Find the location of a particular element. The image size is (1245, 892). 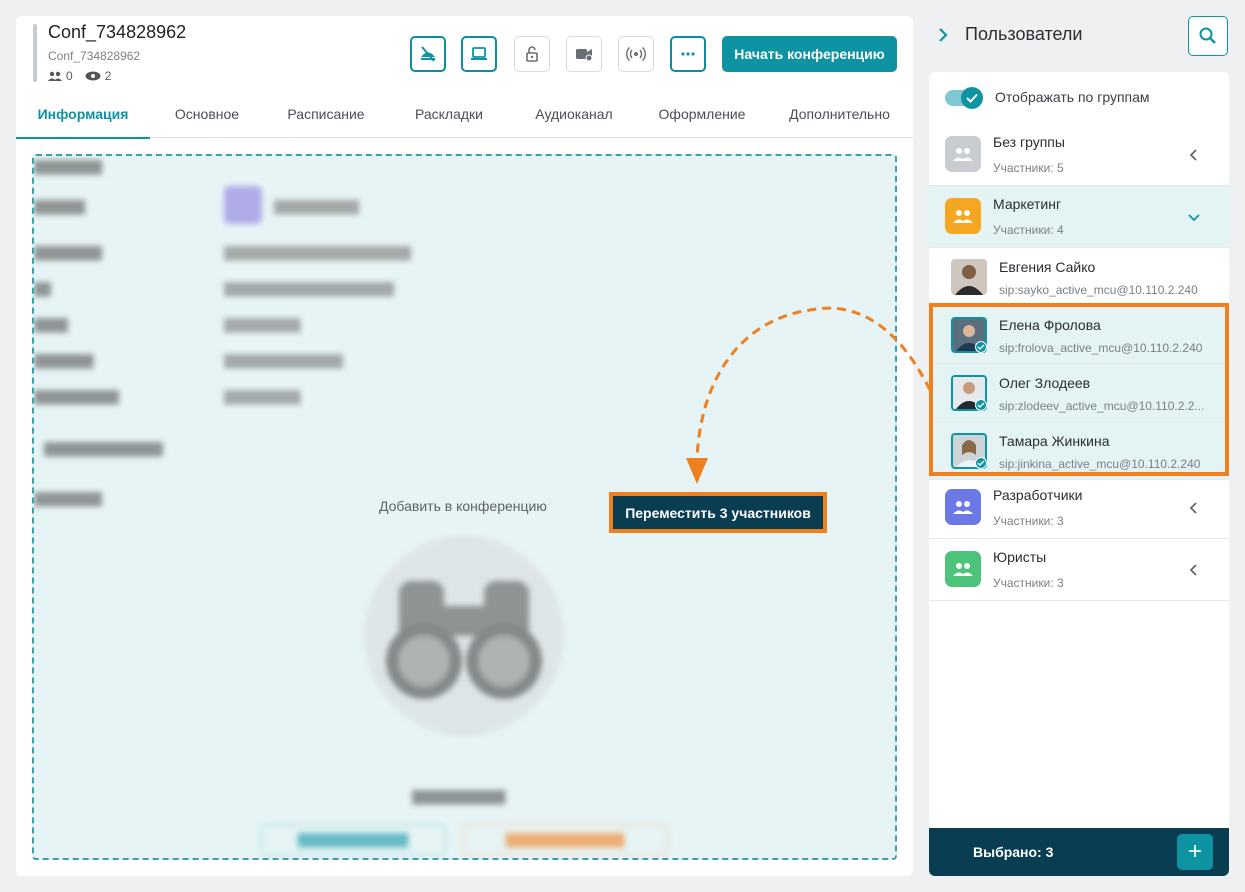

header-accent-bar is located at coordinates (35, 53).